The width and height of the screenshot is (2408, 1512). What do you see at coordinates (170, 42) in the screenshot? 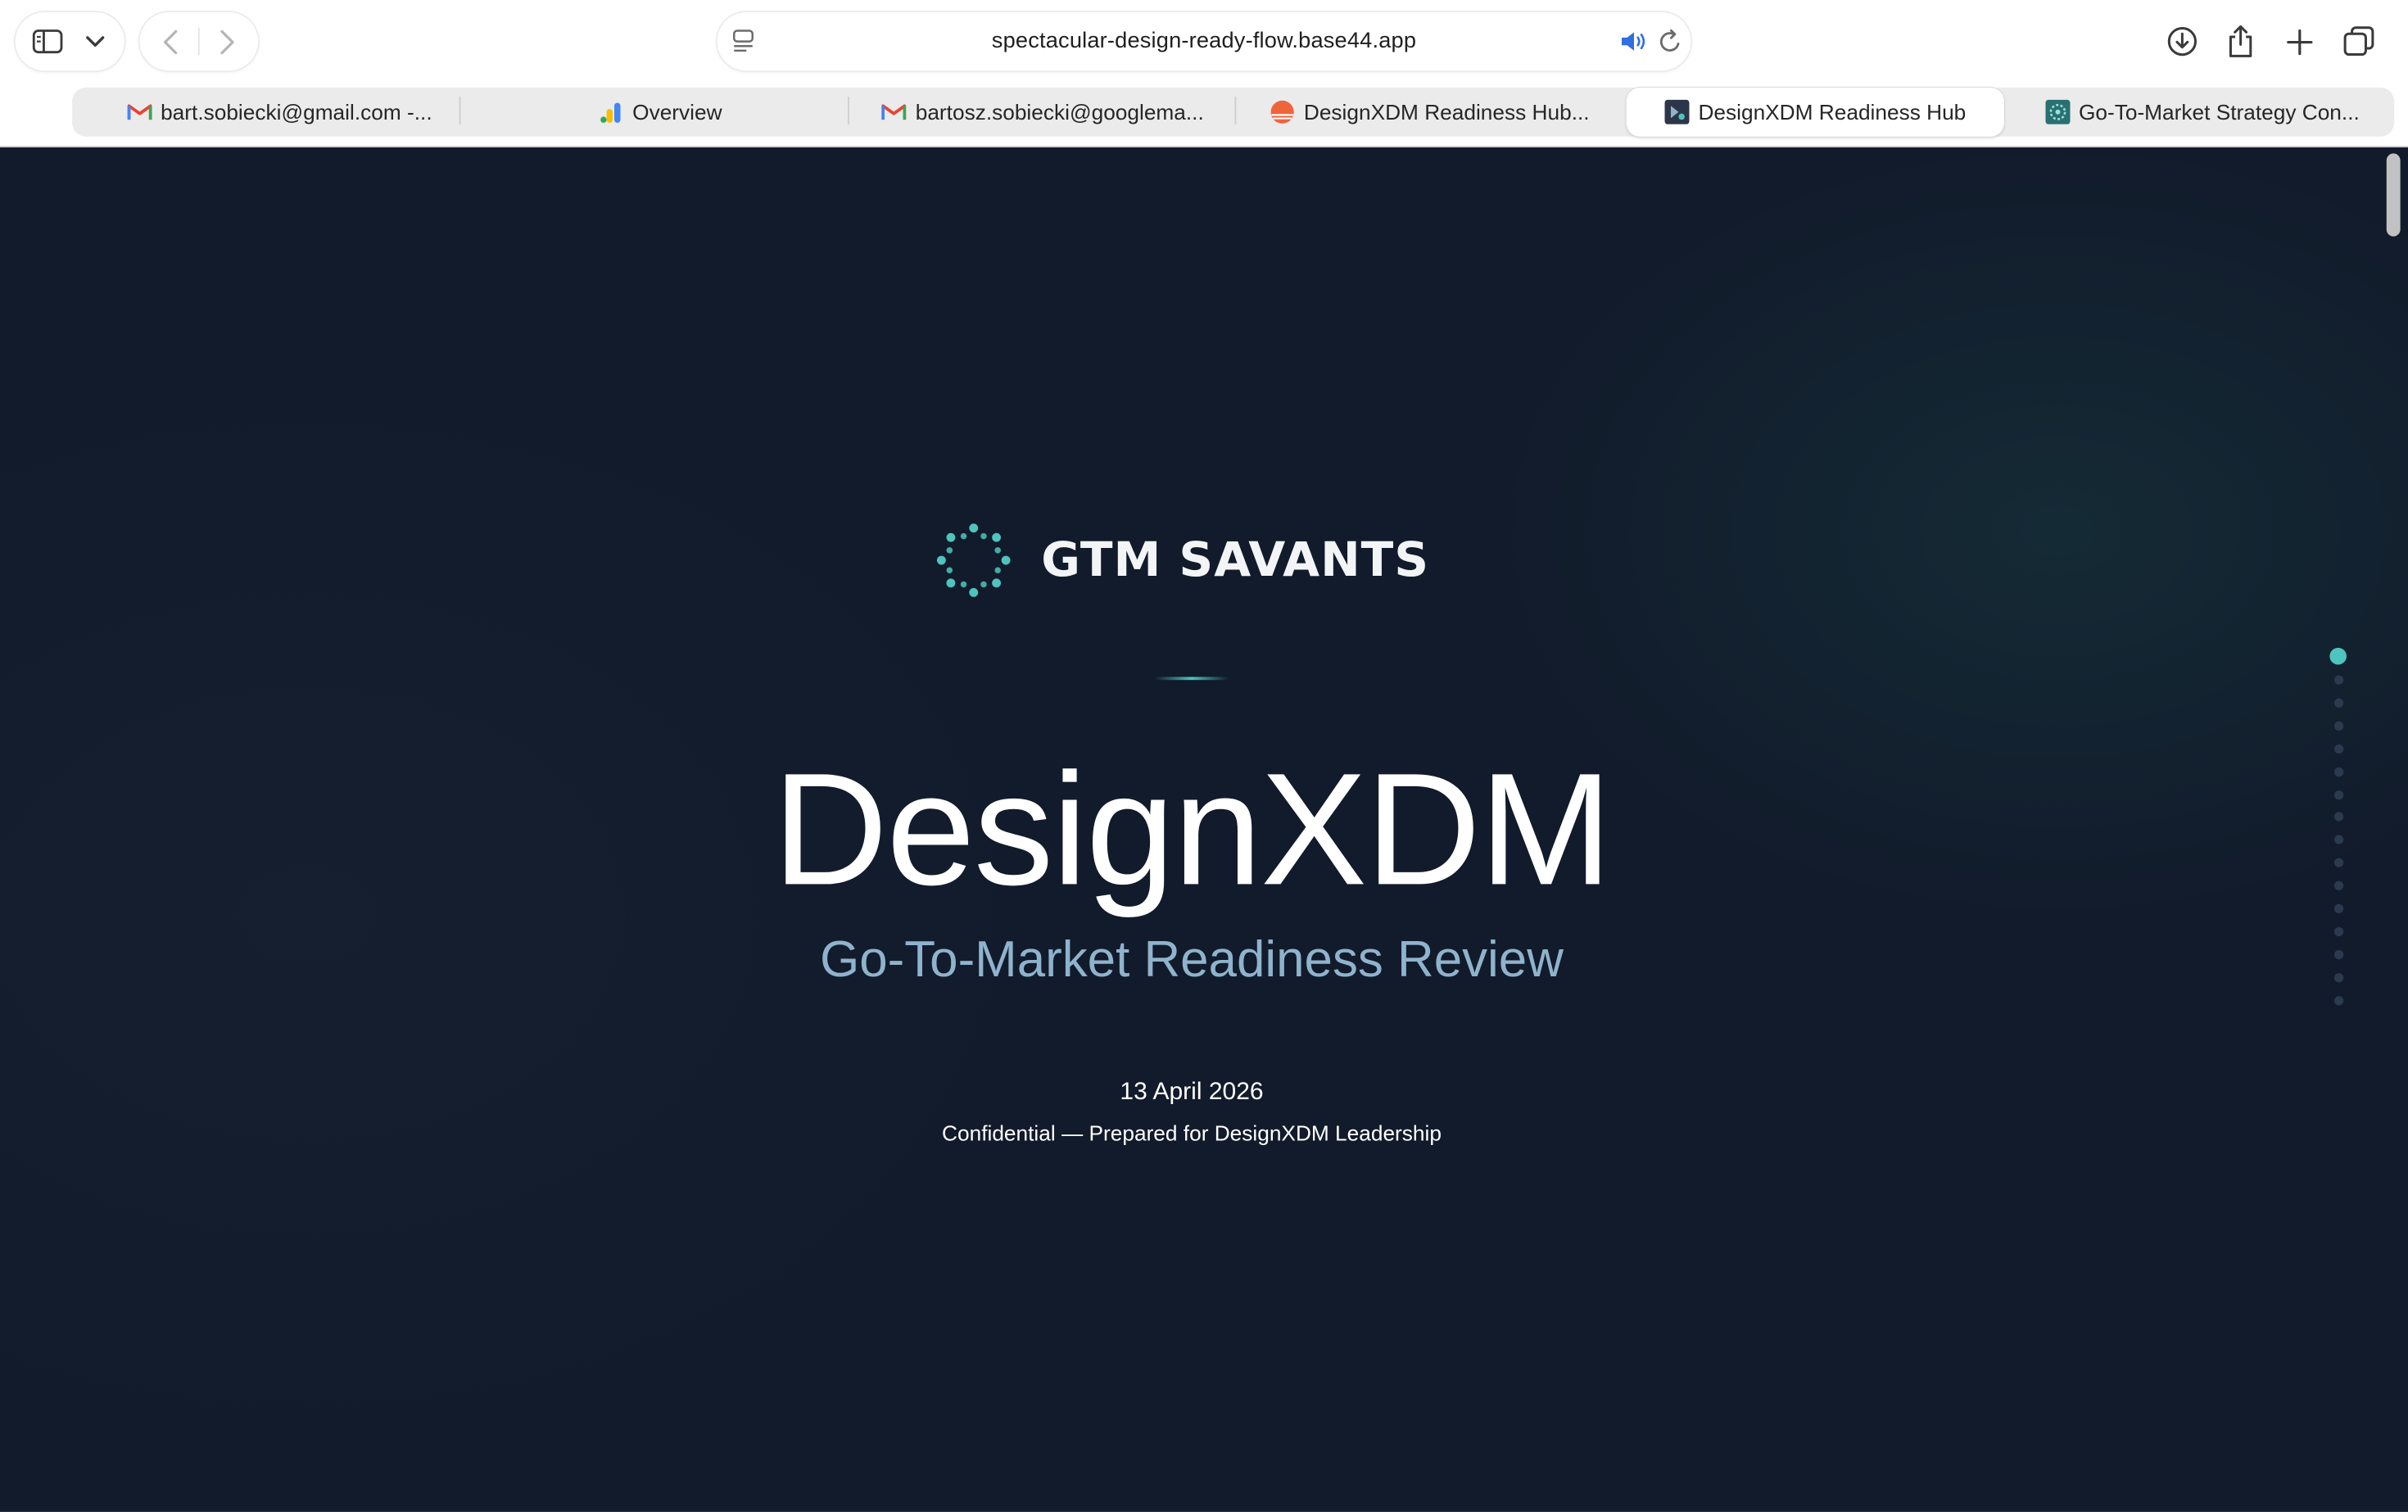
I see `back-icon` at bounding box center [170, 42].